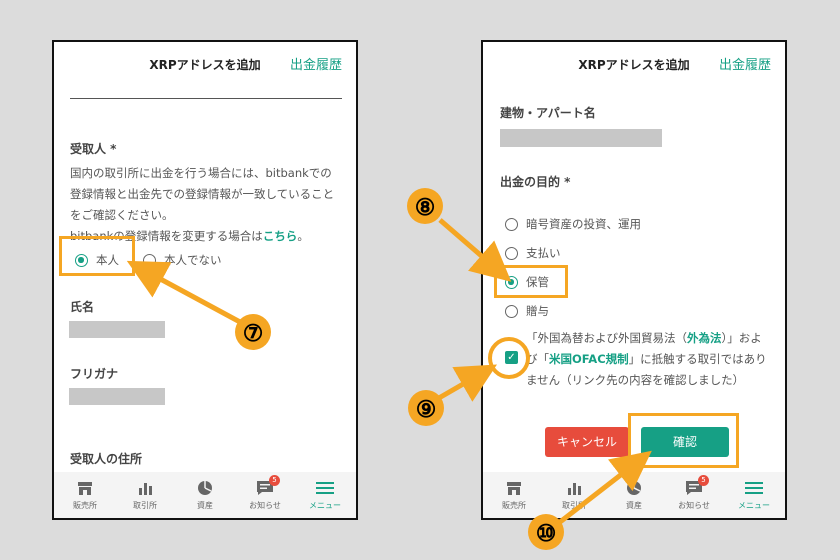 Image resolution: width=840 pixels, height=560 pixels. I want to click on step-7-marker: ⑦, so click(253, 332).